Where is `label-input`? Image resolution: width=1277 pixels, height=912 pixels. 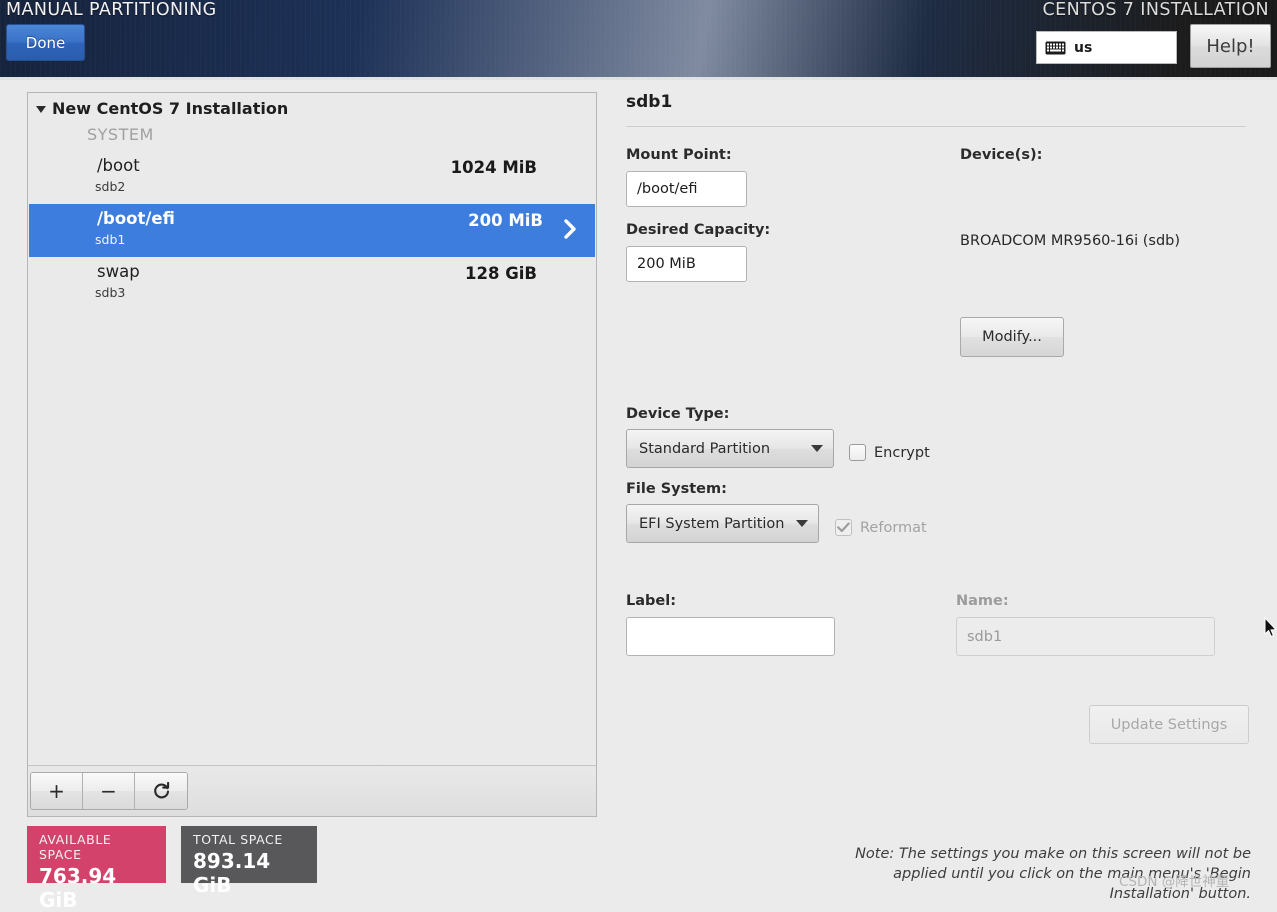
label-input is located at coordinates (730, 636).